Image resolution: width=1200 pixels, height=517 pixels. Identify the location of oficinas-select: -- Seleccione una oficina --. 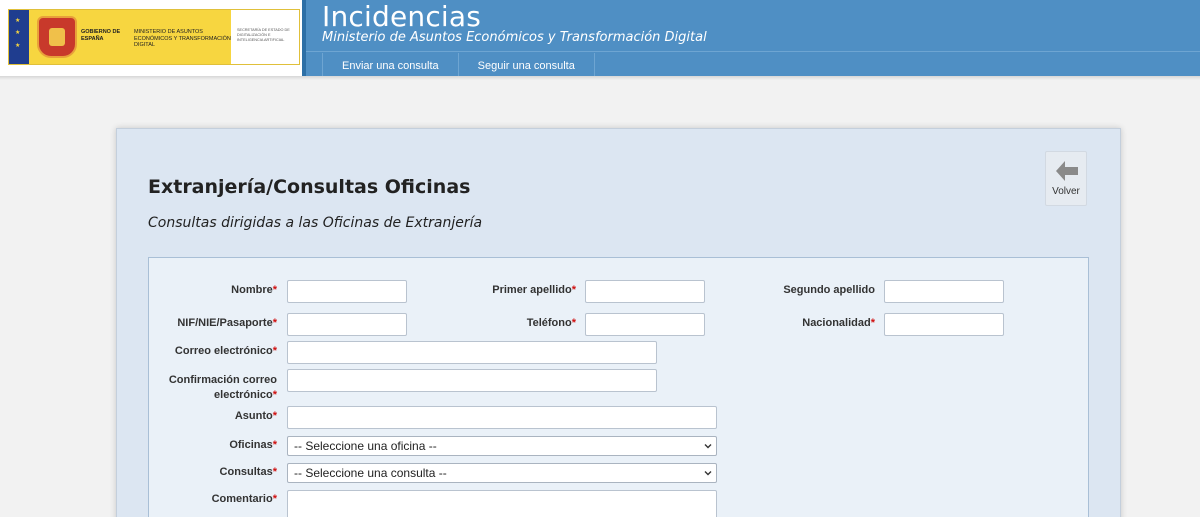
(502, 446).